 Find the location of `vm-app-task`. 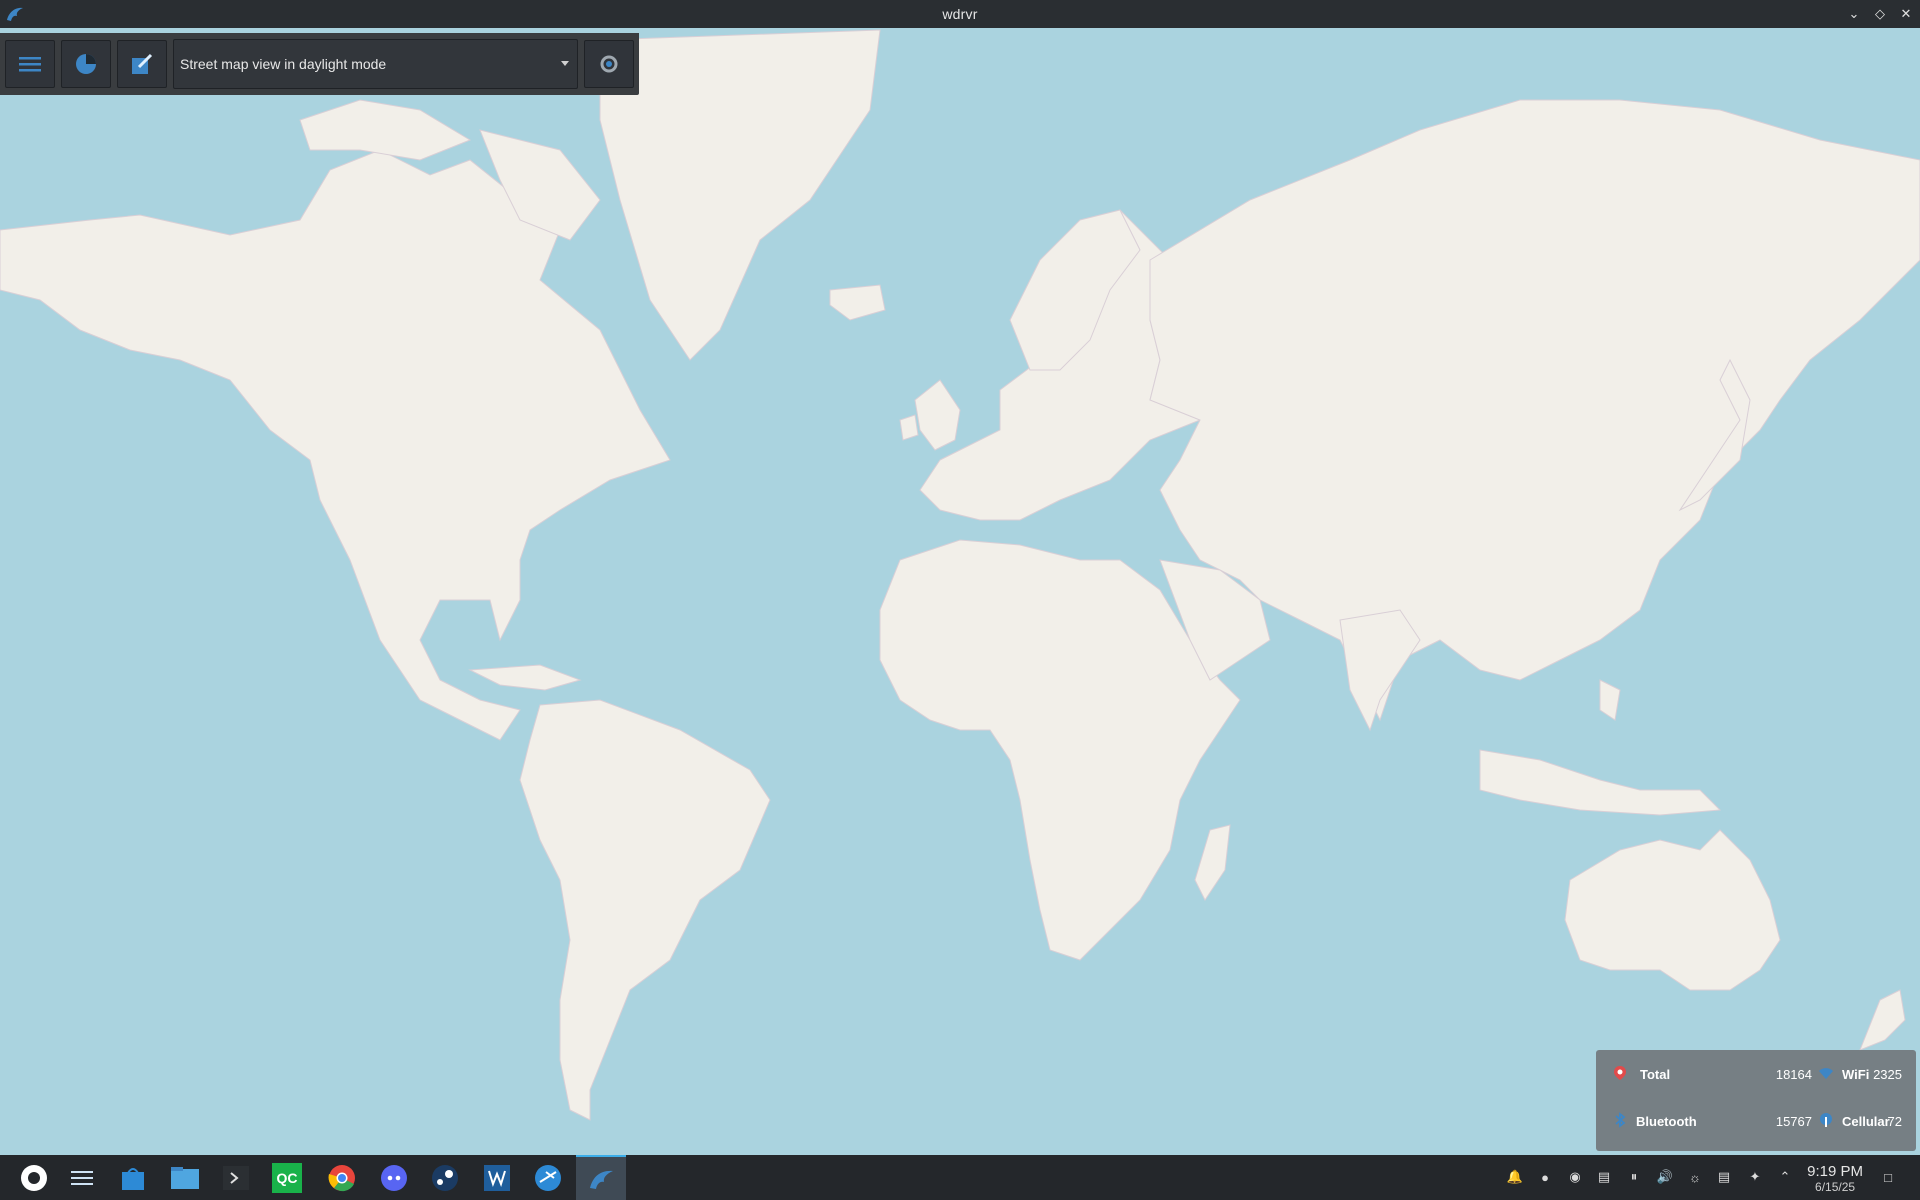

vm-app-task is located at coordinates (497, 1177).